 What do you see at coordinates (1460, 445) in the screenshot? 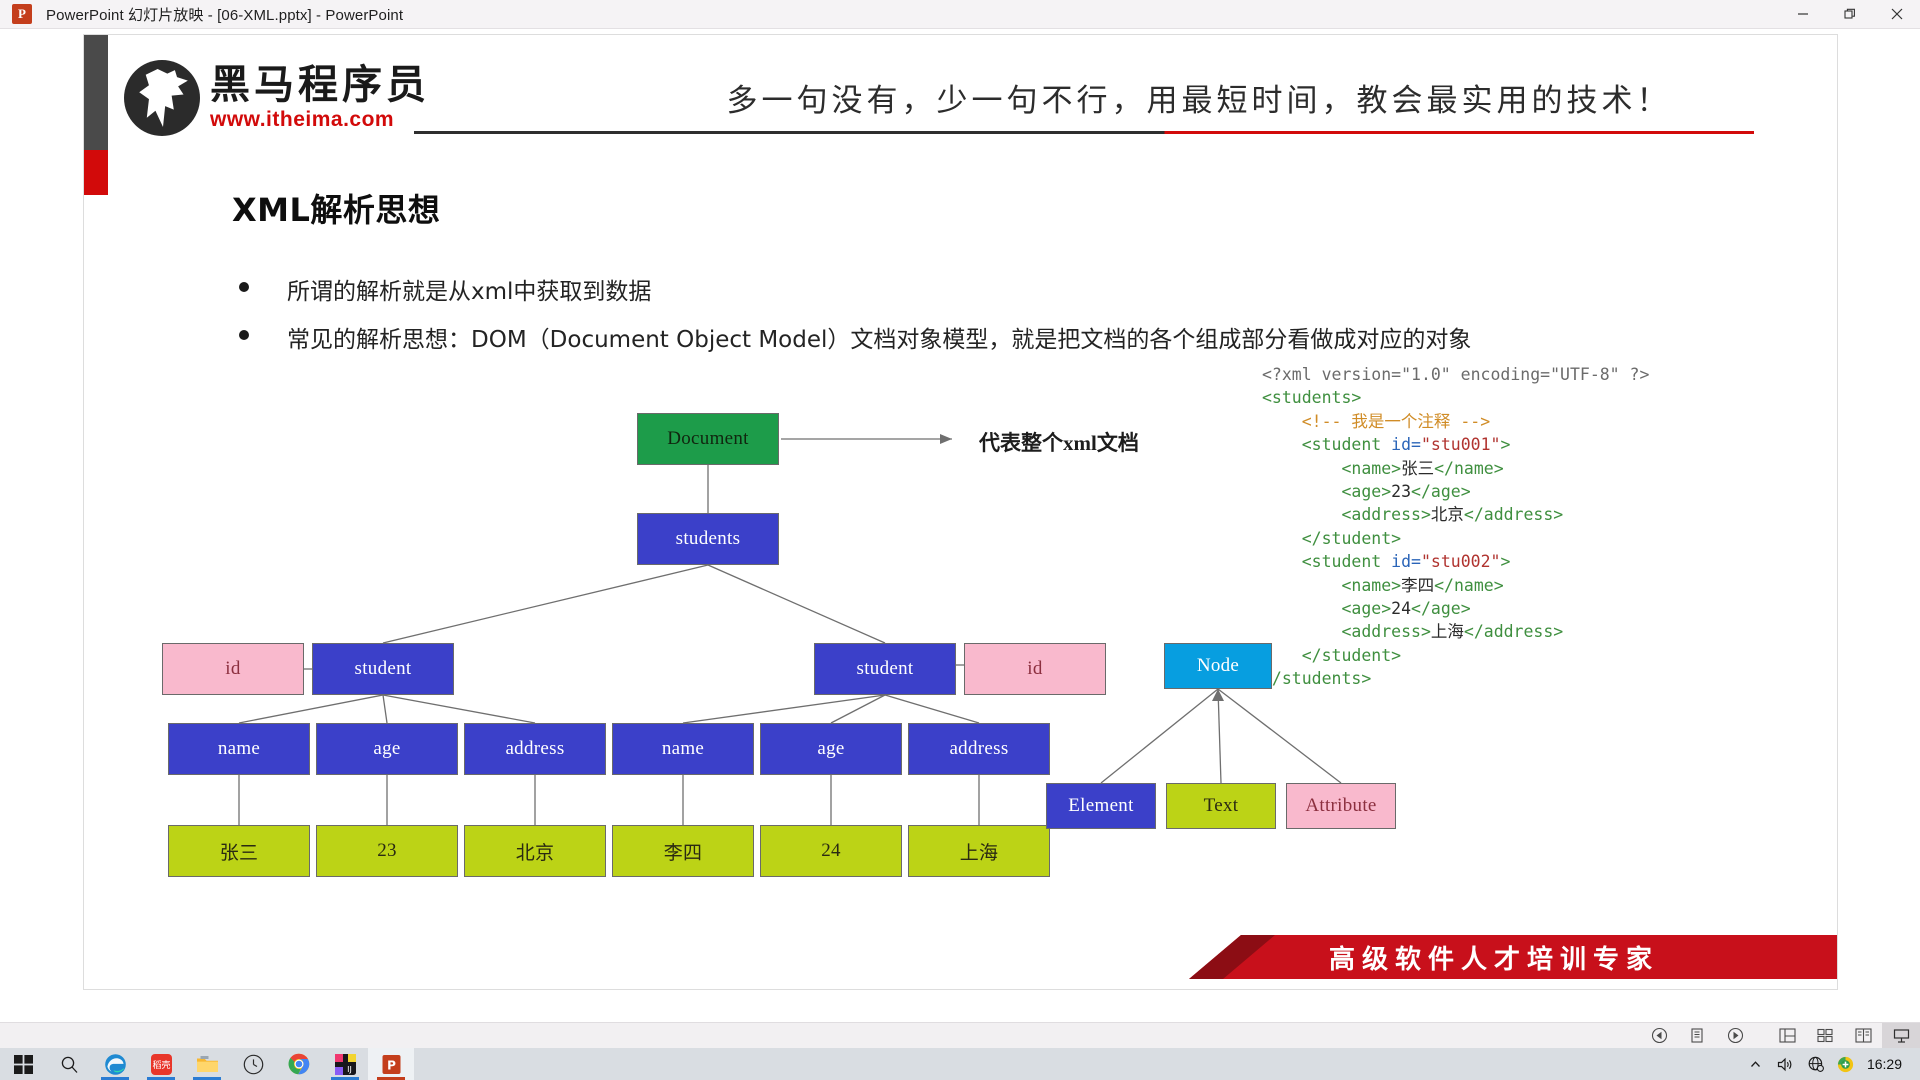
I see `xml-token-av: "stu001"` at bounding box center [1460, 445].